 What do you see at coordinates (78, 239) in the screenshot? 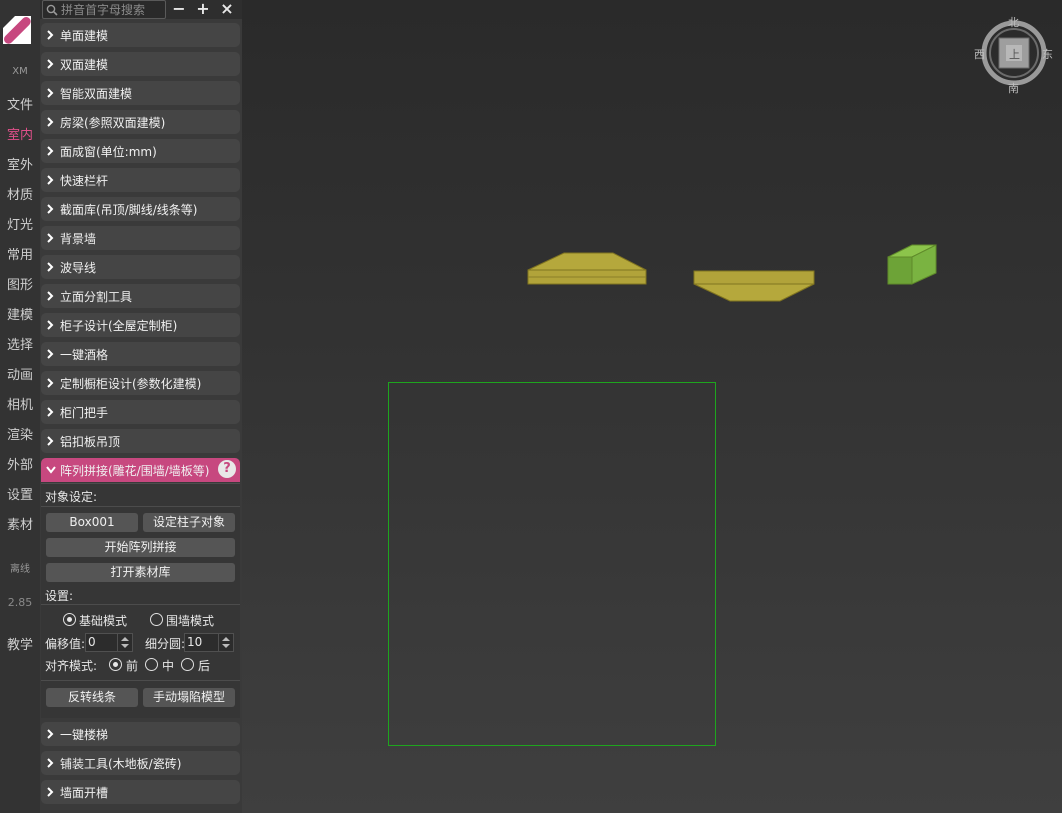
I see `section-label: 背景墙` at bounding box center [78, 239].